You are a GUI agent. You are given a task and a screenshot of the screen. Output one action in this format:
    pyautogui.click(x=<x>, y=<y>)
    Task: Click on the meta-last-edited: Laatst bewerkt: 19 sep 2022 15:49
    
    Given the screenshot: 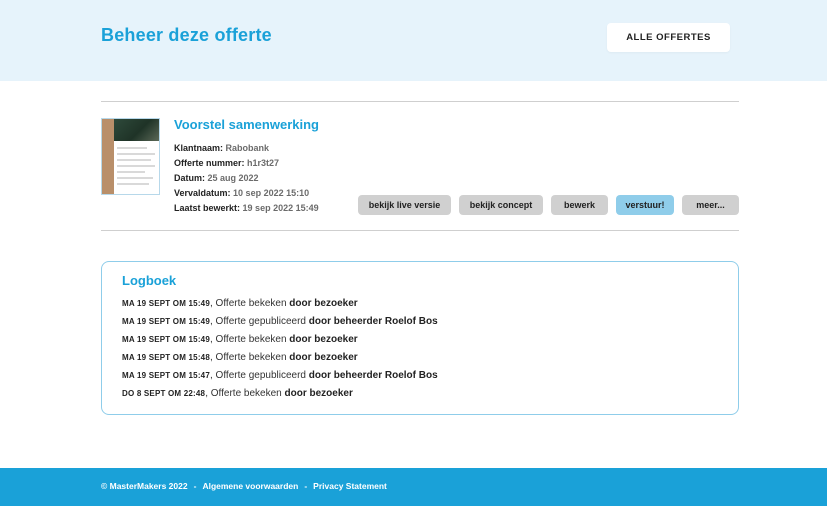 What is the action you would take?
    pyautogui.click(x=246, y=208)
    